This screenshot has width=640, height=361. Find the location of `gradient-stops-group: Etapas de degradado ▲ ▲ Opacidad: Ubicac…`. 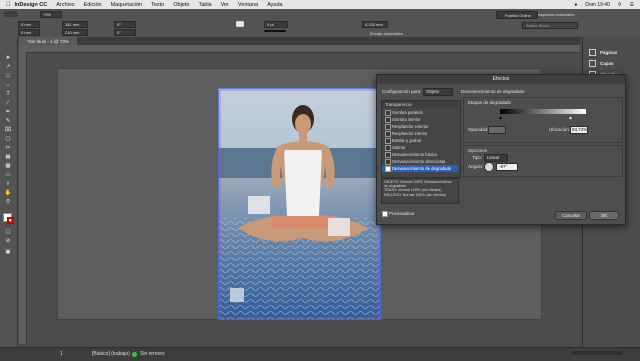

gradient-stops-group: Etapas de degradado ▲ ▲ Opacidad: Ubicac… is located at coordinates (543, 120).